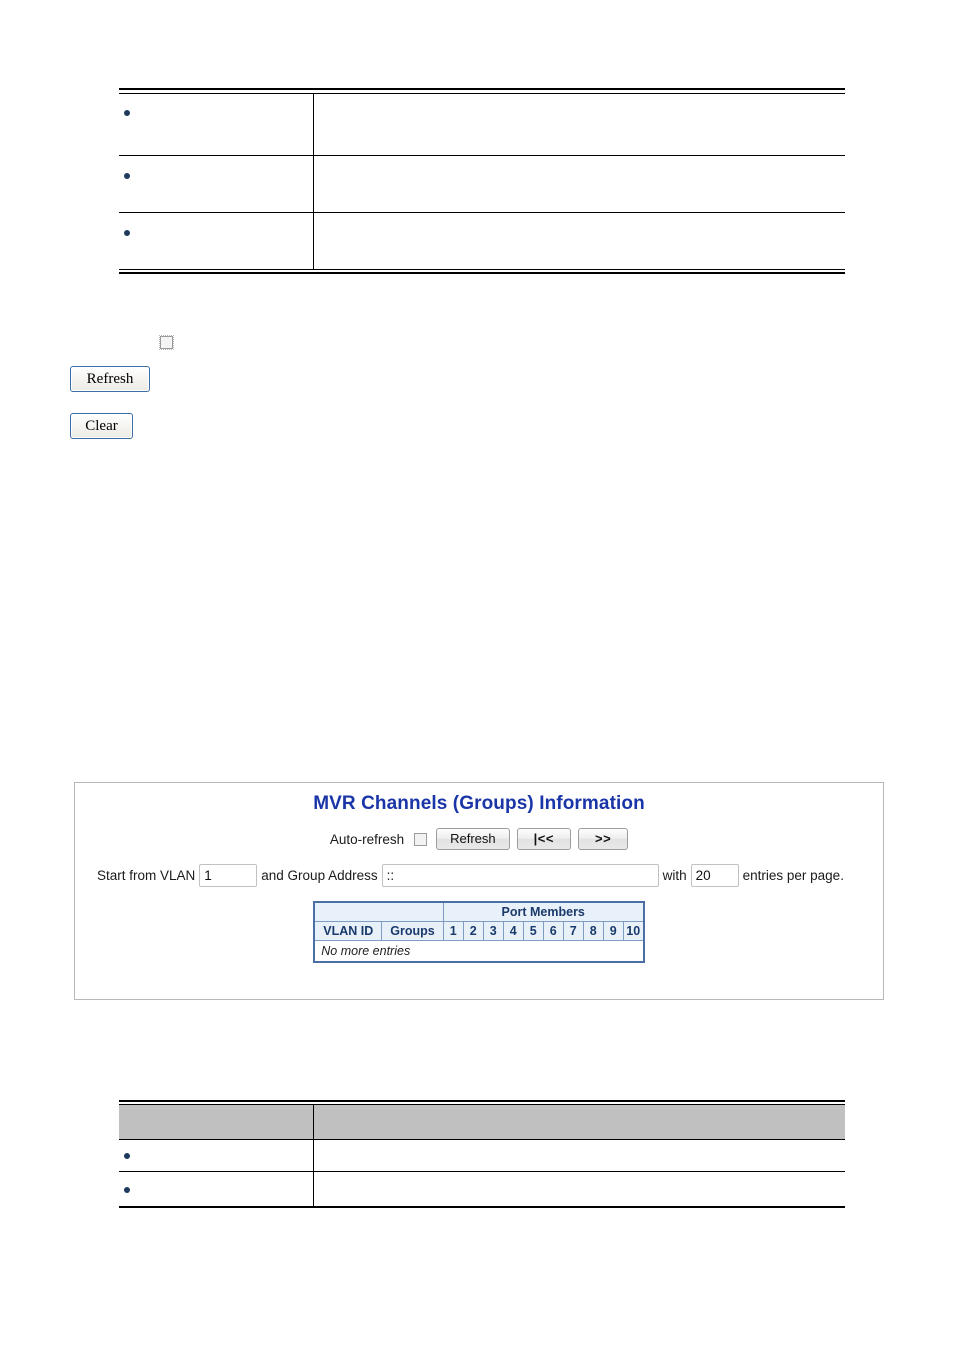 The image size is (954, 1350). Describe the element at coordinates (482, 273) in the screenshot. I see `top-table-bottom-rule` at that location.